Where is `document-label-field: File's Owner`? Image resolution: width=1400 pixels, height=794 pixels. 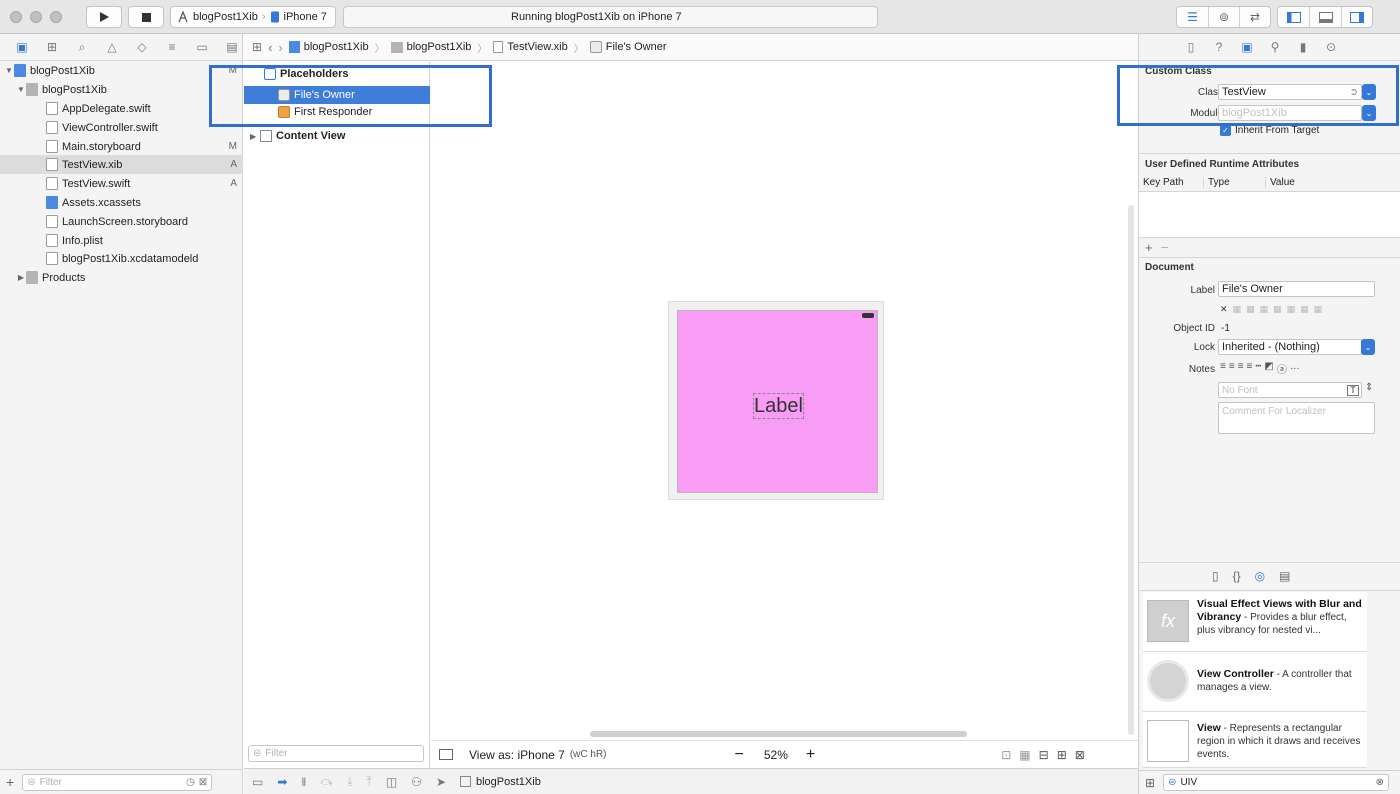
document-label-field: File's Owner is located at coordinates (1296, 289).